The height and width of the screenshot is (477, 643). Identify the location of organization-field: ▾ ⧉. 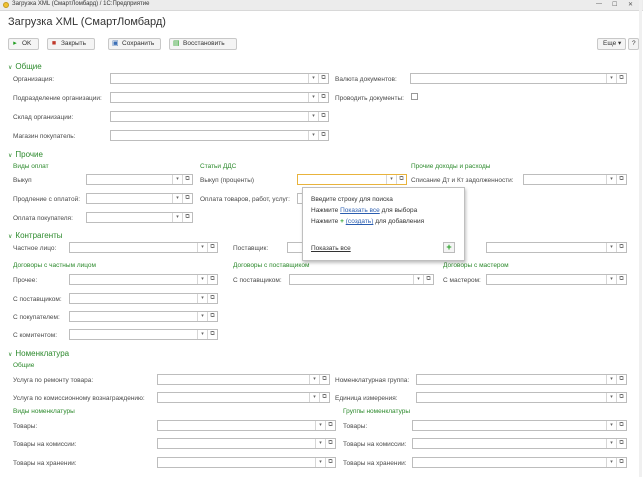
(219, 78).